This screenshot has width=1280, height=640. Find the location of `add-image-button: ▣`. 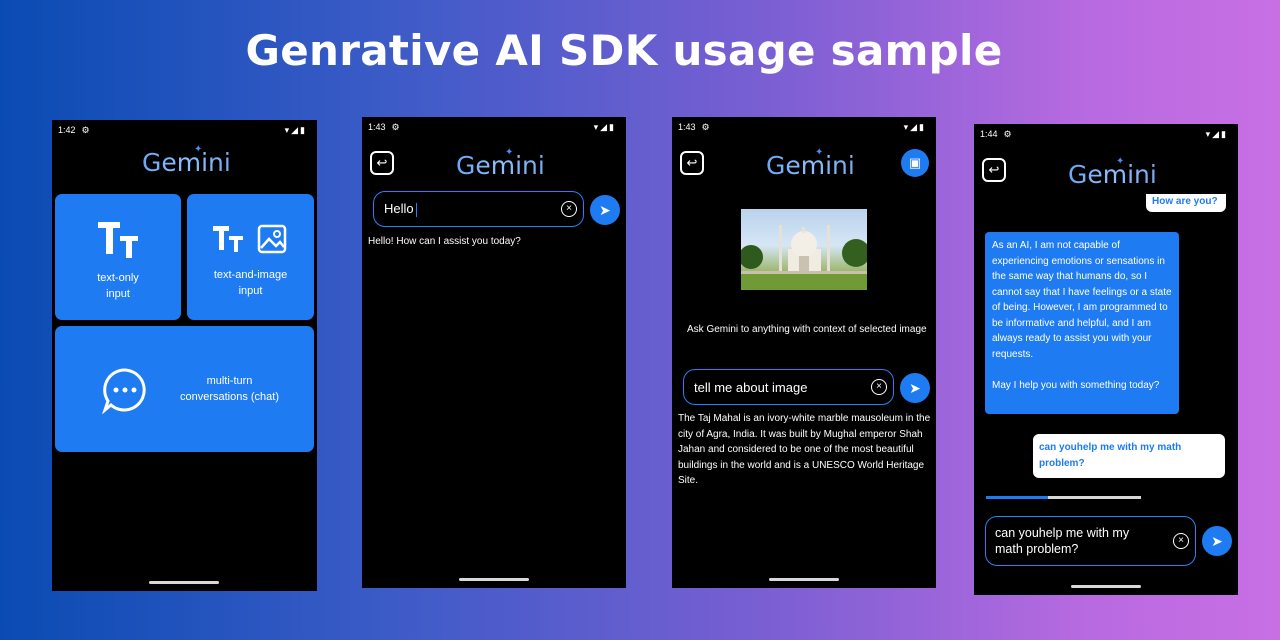

add-image-button: ▣ is located at coordinates (915, 163).